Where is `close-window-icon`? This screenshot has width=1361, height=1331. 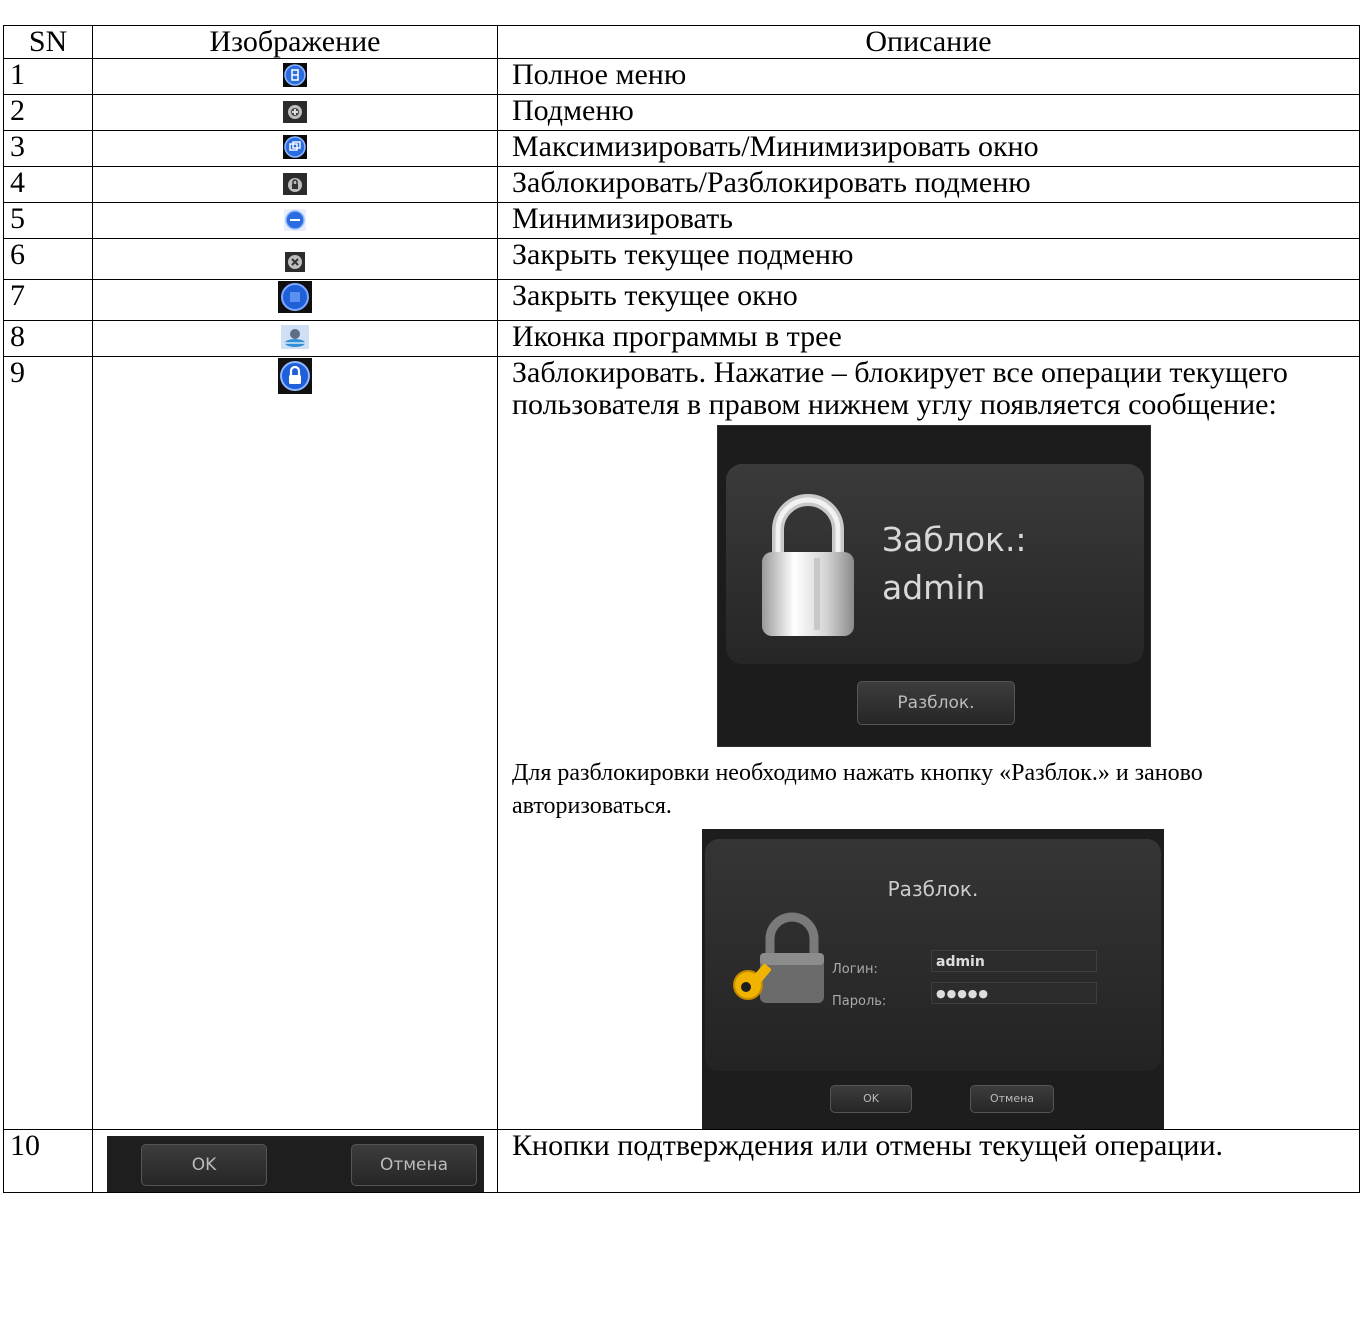
close-window-icon is located at coordinates (295, 300).